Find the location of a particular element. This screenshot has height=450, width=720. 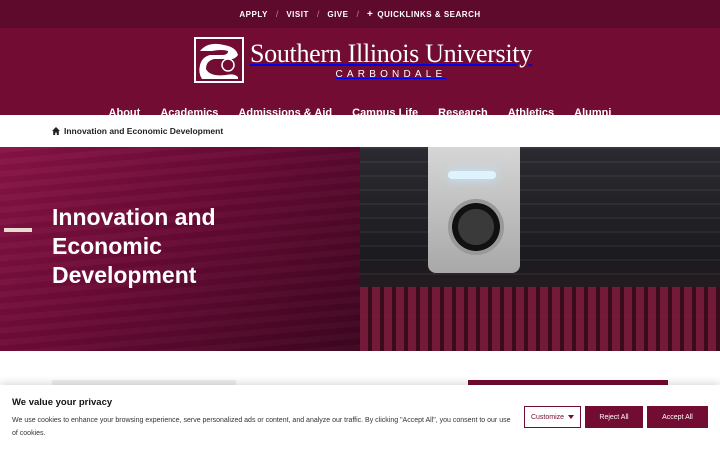

saluki-logo-icon is located at coordinates (219, 60).